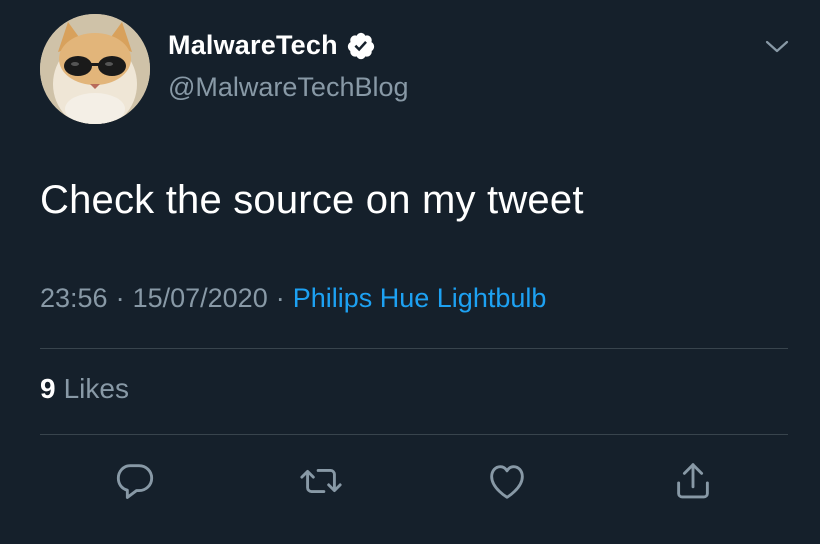 The image size is (820, 544). Describe the element at coordinates (96, 388) in the screenshot. I see `likes-label: Likes` at that location.